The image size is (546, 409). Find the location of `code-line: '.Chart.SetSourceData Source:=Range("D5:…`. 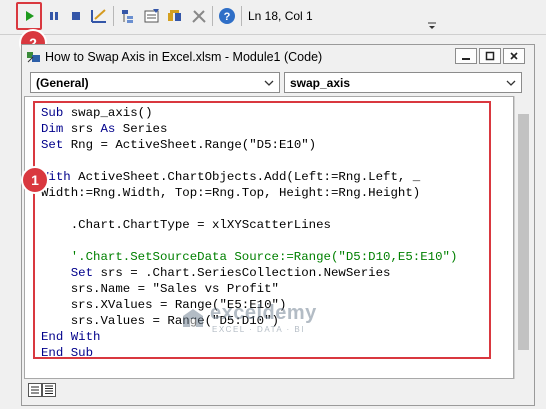

code-line: '.Chart.SetSourceData Source:=Range("D5:… is located at coordinates (249, 257).